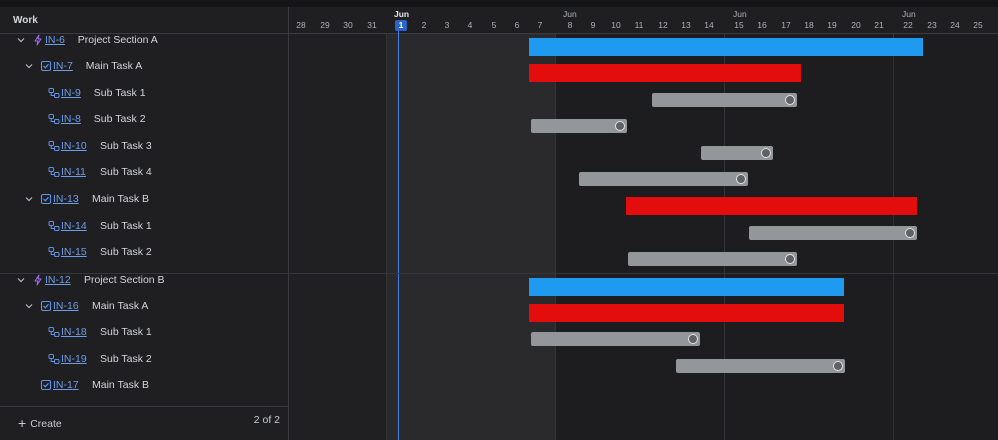  Describe the element at coordinates (955, 25) in the screenshot. I see `day-label: 24` at that location.